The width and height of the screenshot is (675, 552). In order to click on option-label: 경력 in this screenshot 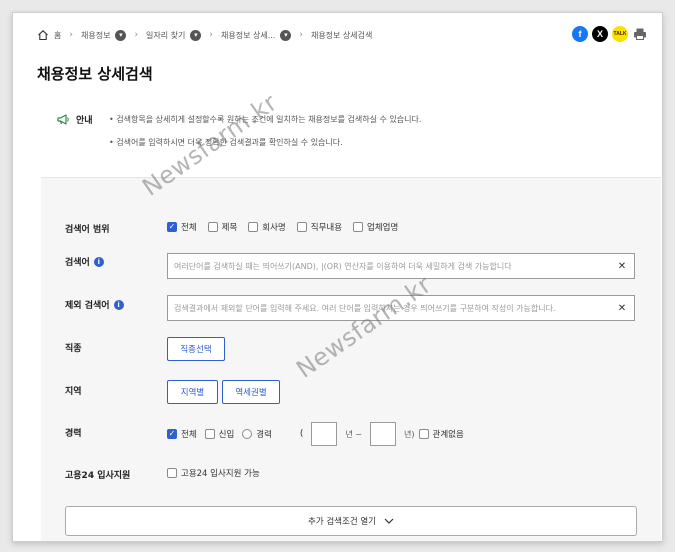, I will do `click(264, 435)`.